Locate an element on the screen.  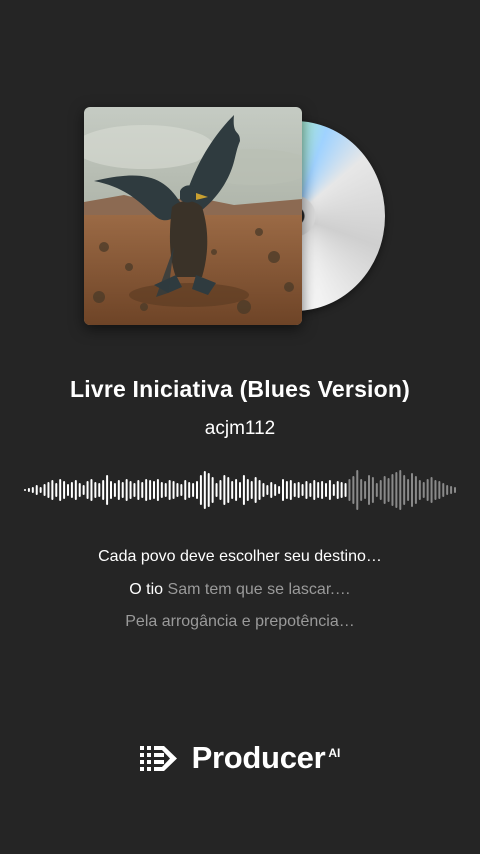
lyric-sung-part: O tio is located at coordinates (146, 589).